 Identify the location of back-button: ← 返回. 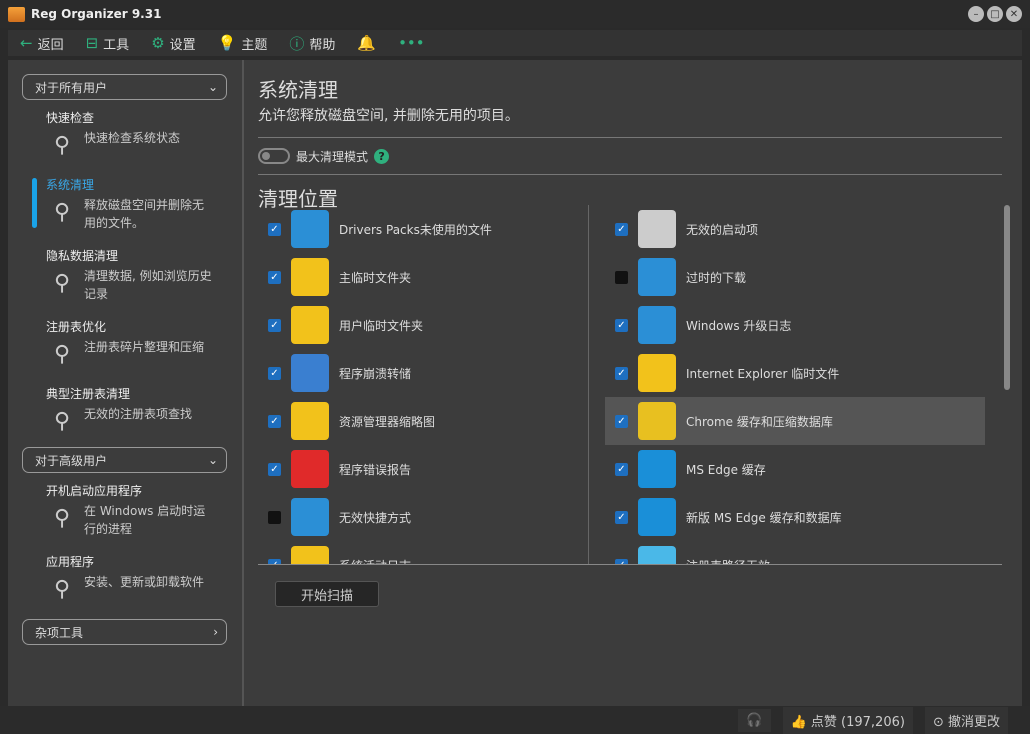
(42, 43).